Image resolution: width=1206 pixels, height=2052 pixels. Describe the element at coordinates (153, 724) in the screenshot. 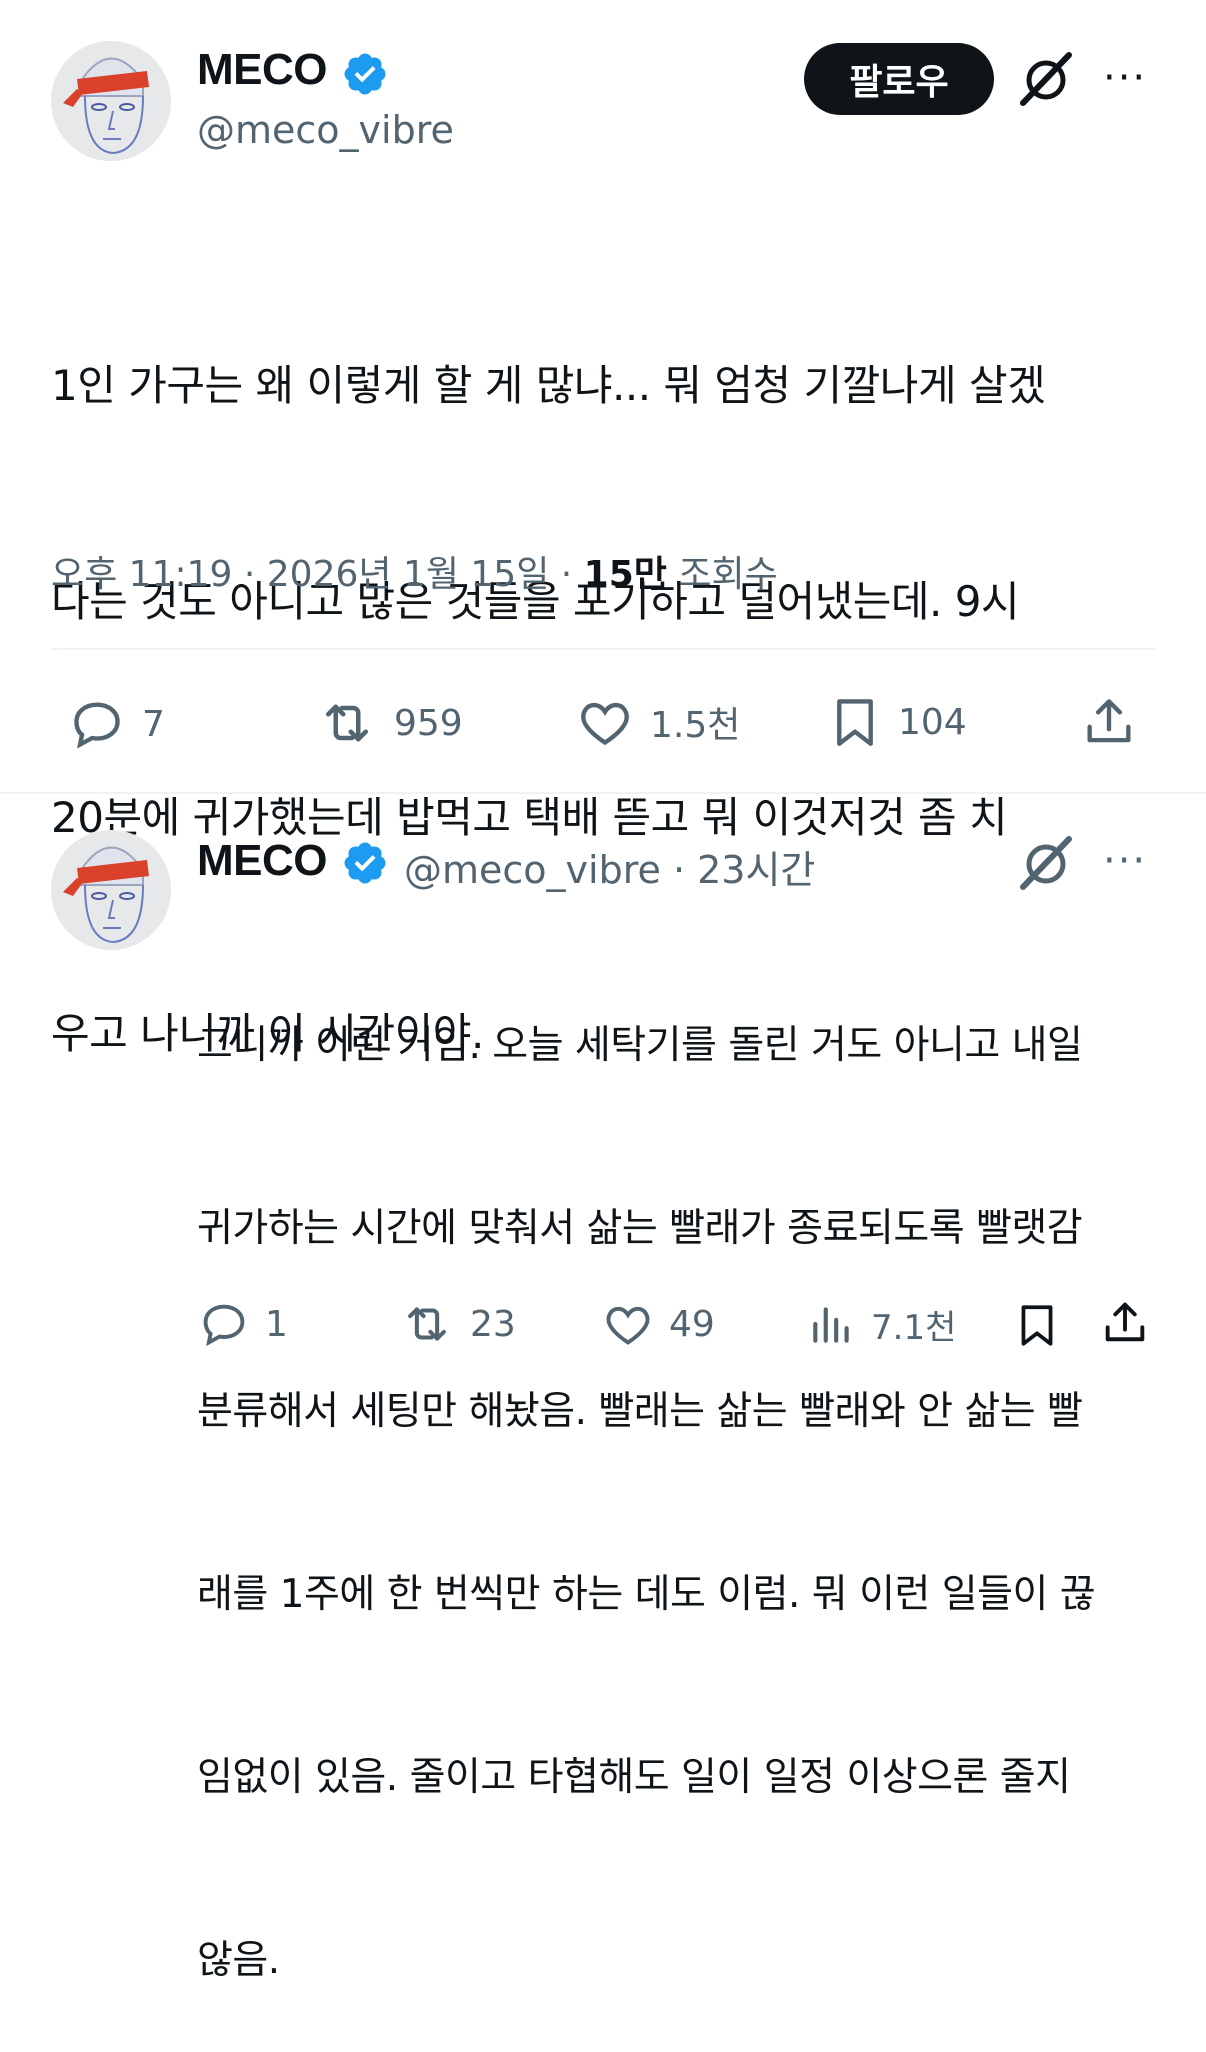

I see `reply-count: 7` at that location.